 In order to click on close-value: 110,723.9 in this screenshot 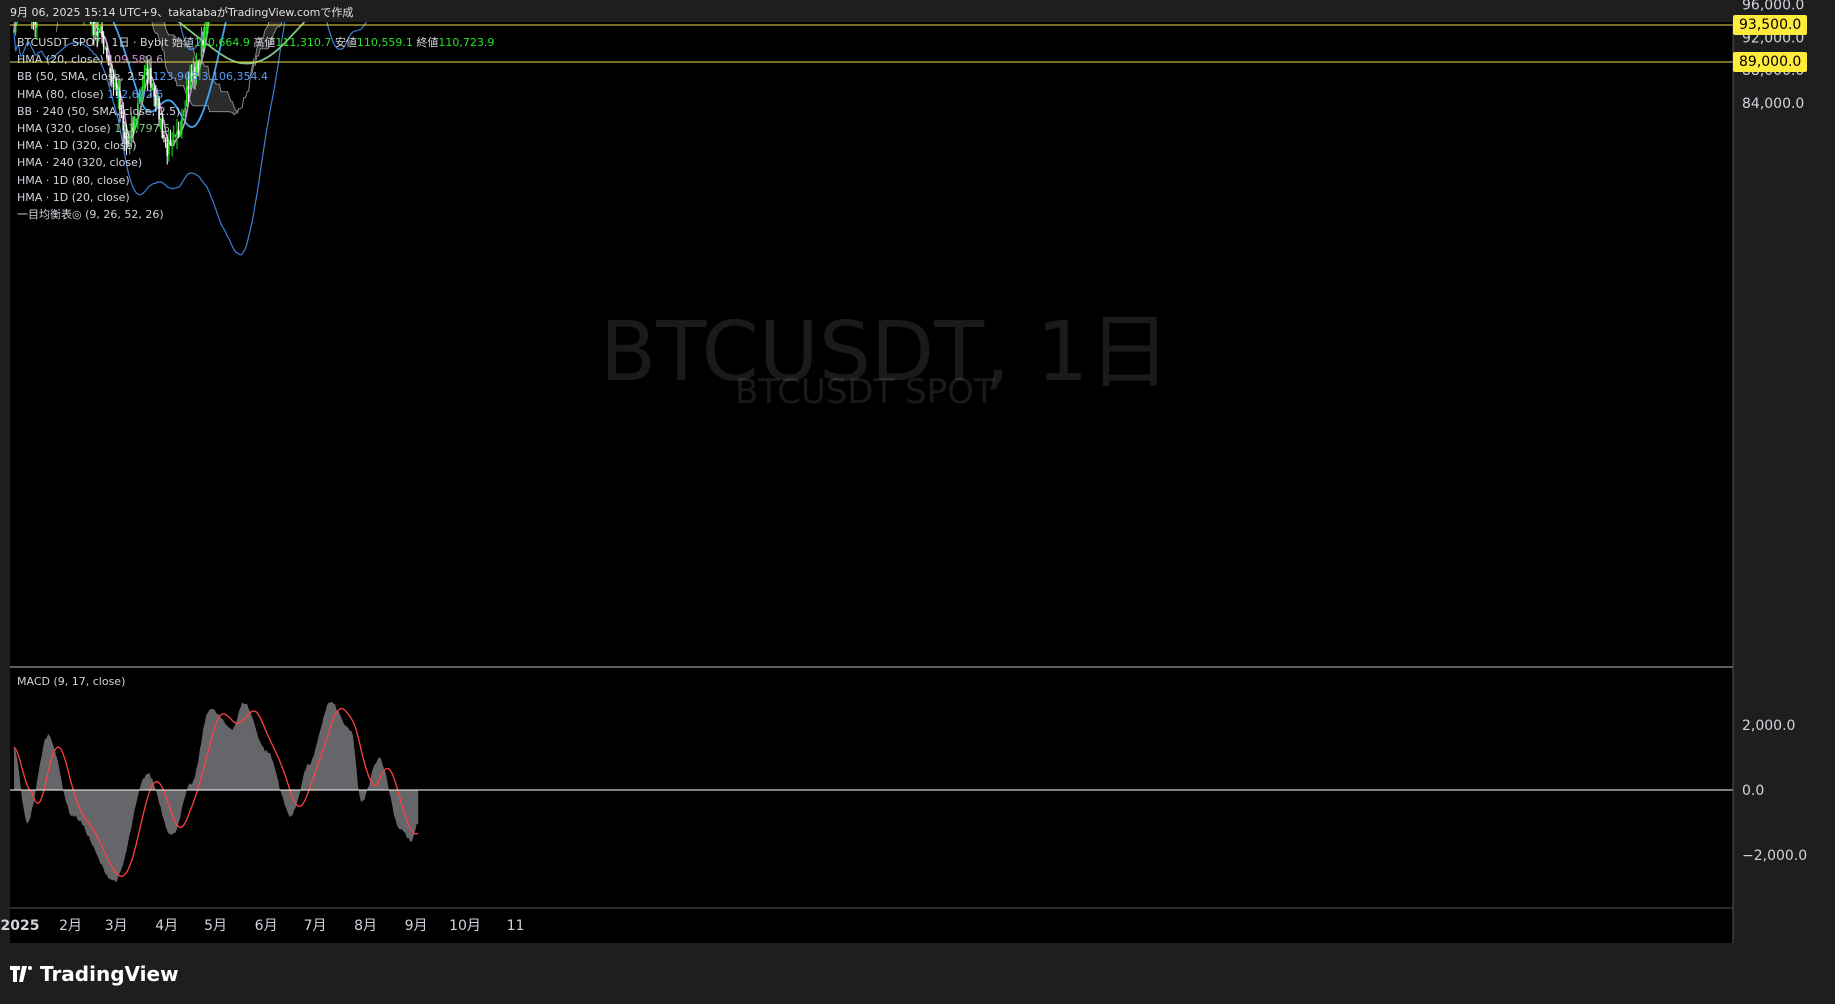, I will do `click(466, 42)`.